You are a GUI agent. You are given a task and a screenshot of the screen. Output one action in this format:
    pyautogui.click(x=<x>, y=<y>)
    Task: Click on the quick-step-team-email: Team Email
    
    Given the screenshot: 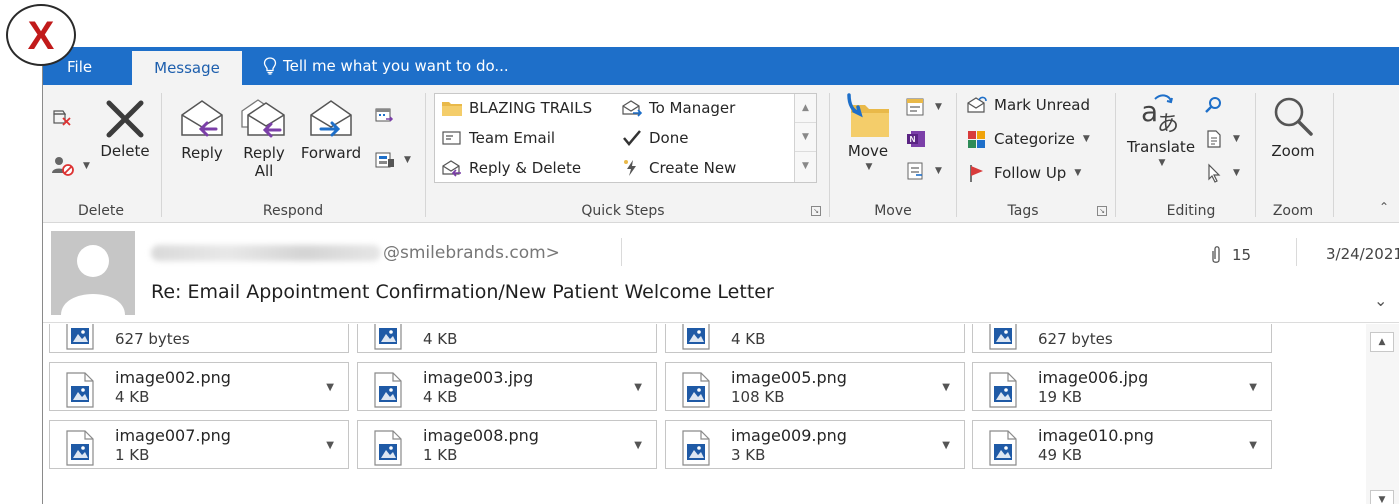 What is the action you would take?
    pyautogui.click(x=498, y=138)
    